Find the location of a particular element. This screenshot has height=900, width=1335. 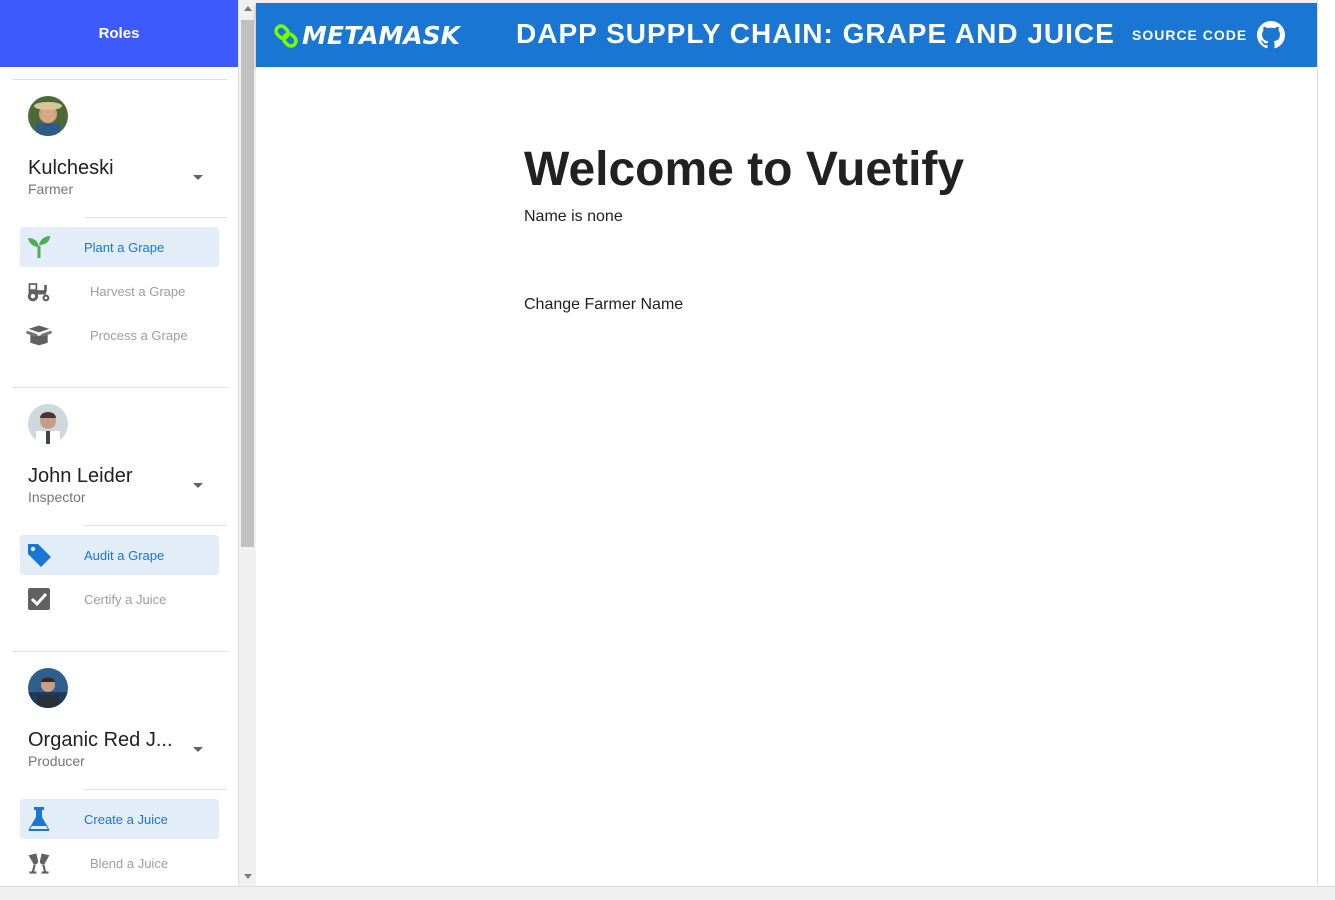

sidebar-header: Roles is located at coordinates (119, 33).